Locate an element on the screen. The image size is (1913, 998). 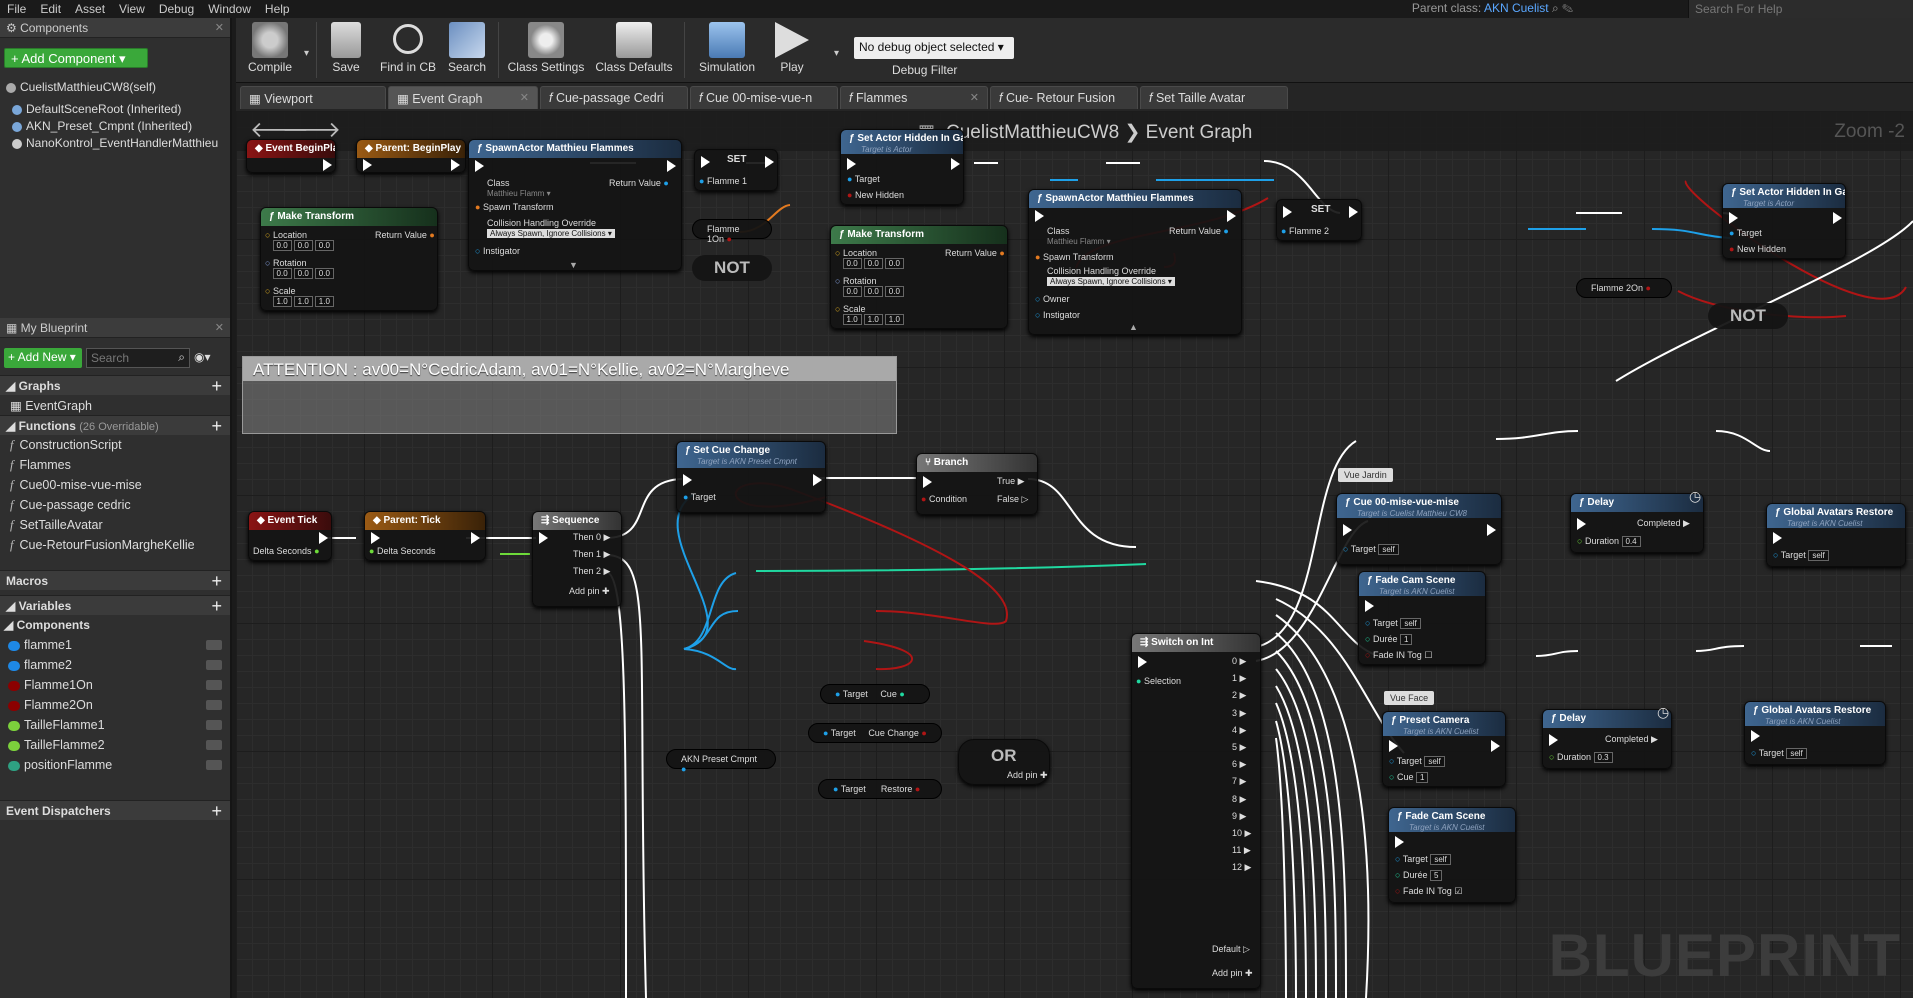
function-item: f SetTailleAvatar is located at coordinates (56, 525).